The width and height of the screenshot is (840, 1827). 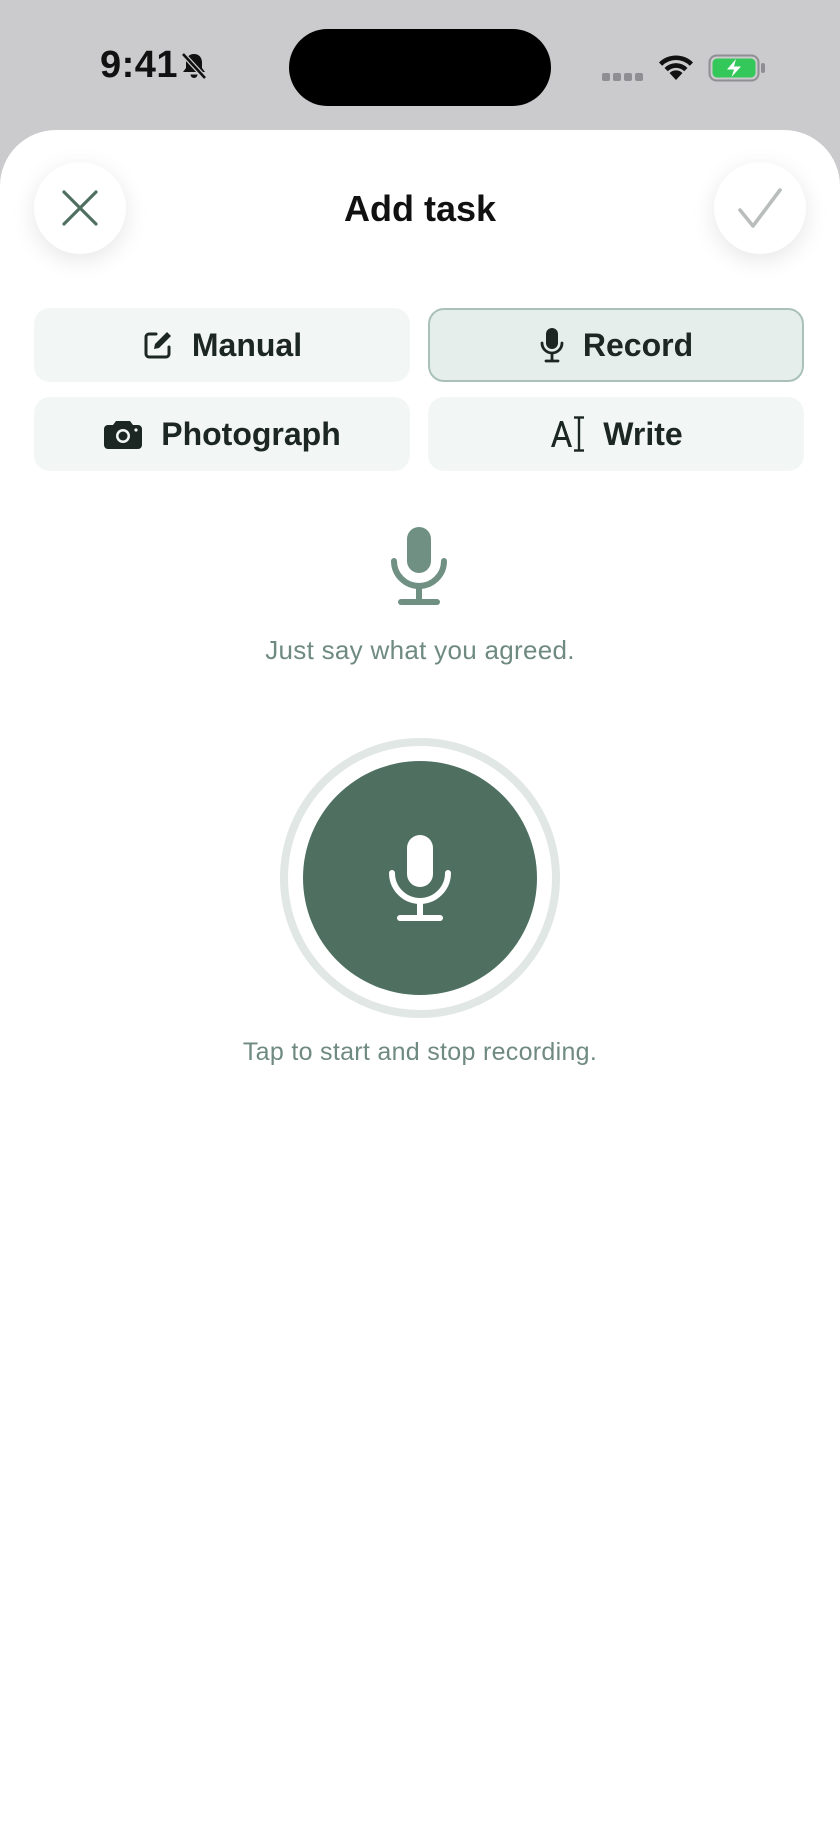 I want to click on record-instruction-text: Tap to start and stop recording., so click(x=420, y=1052).